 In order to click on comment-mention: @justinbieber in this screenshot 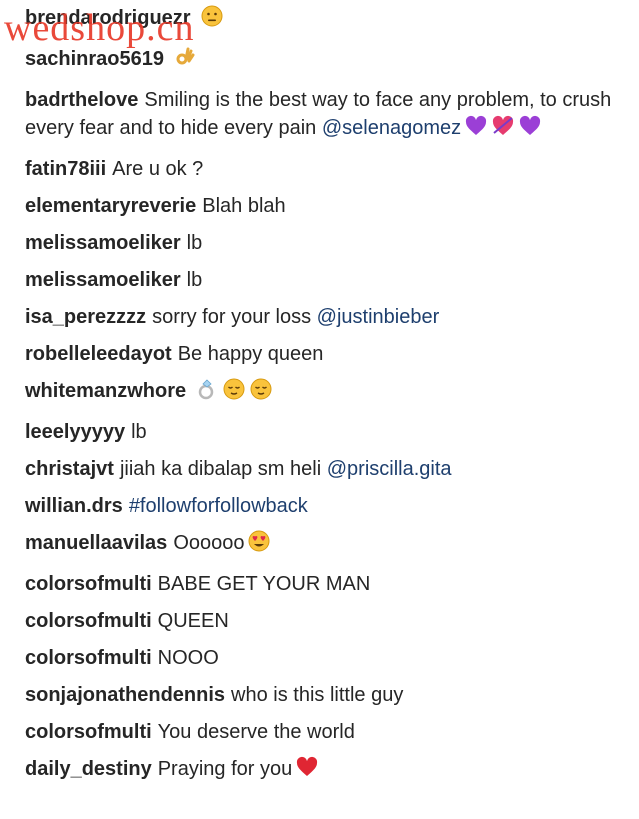, I will do `click(378, 317)`.